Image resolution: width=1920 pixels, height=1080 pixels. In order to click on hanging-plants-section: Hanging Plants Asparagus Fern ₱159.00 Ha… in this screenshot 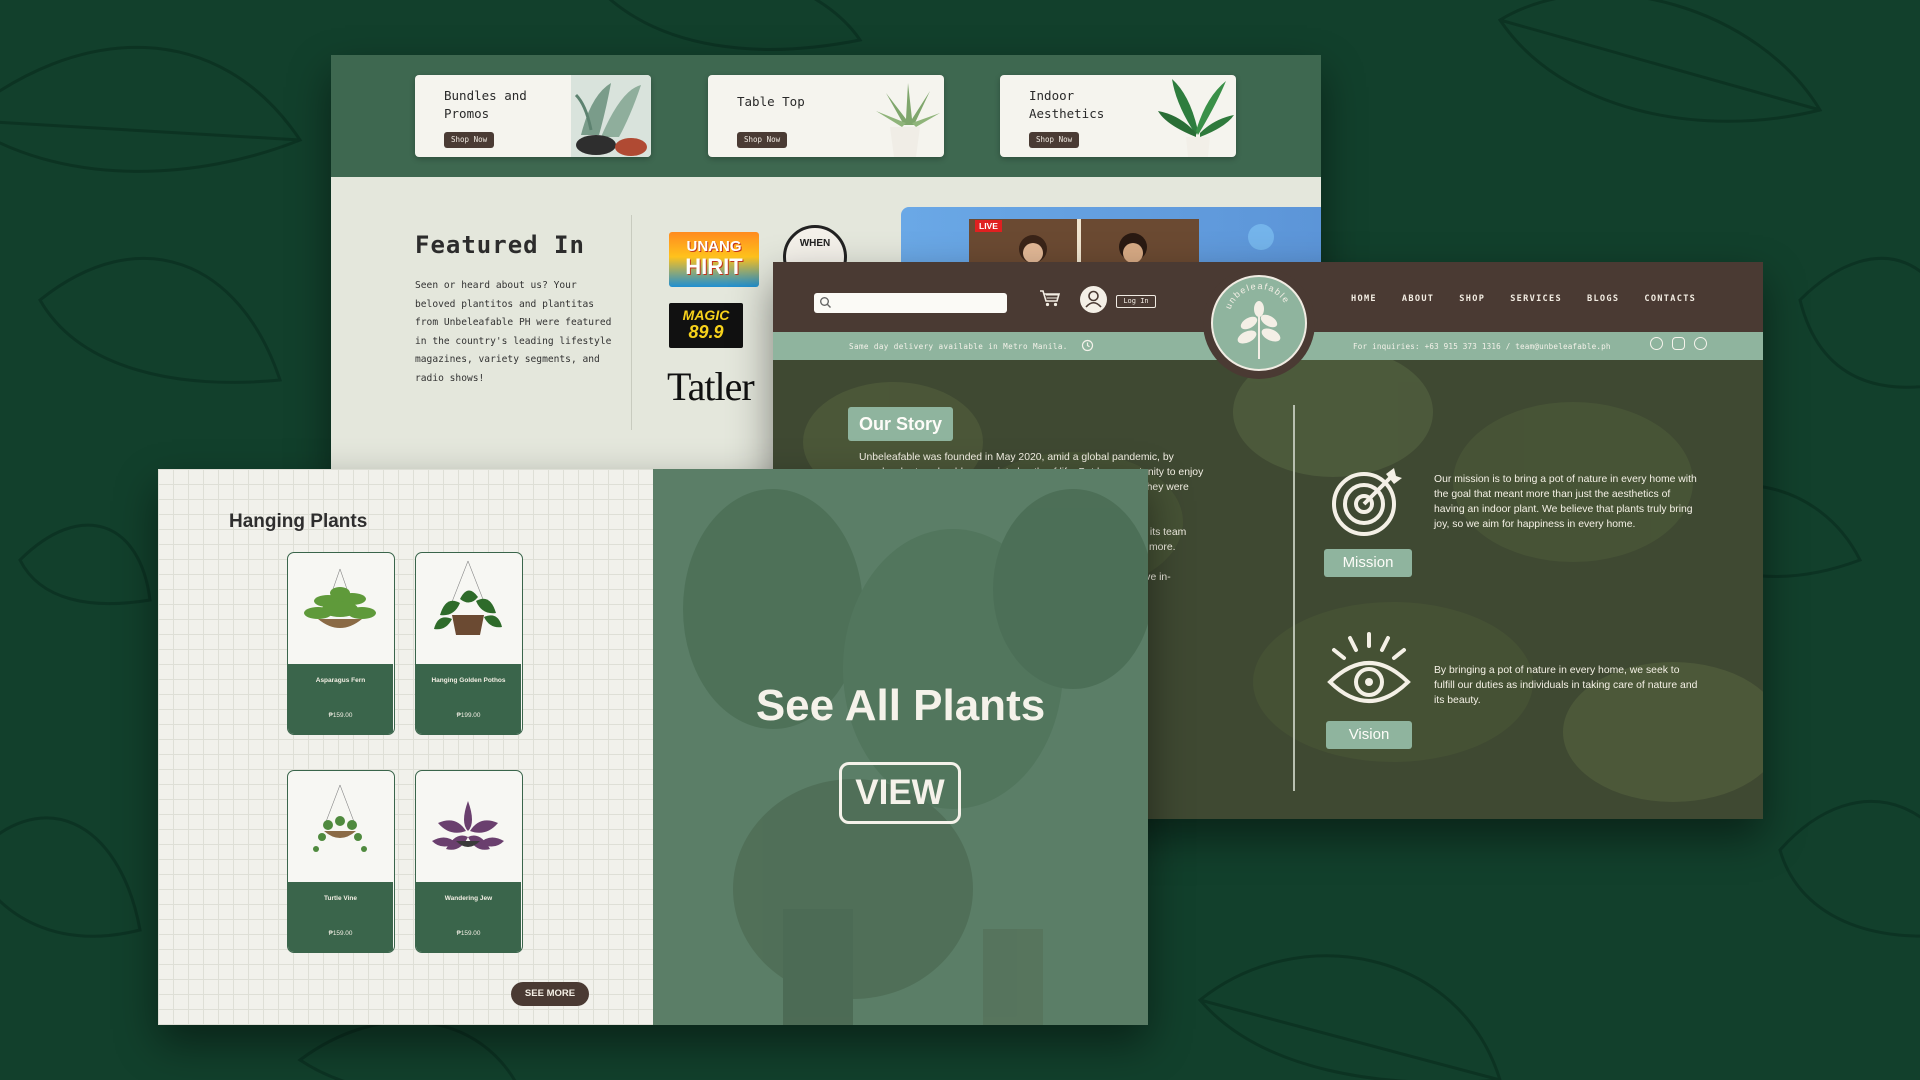, I will do `click(405, 747)`.